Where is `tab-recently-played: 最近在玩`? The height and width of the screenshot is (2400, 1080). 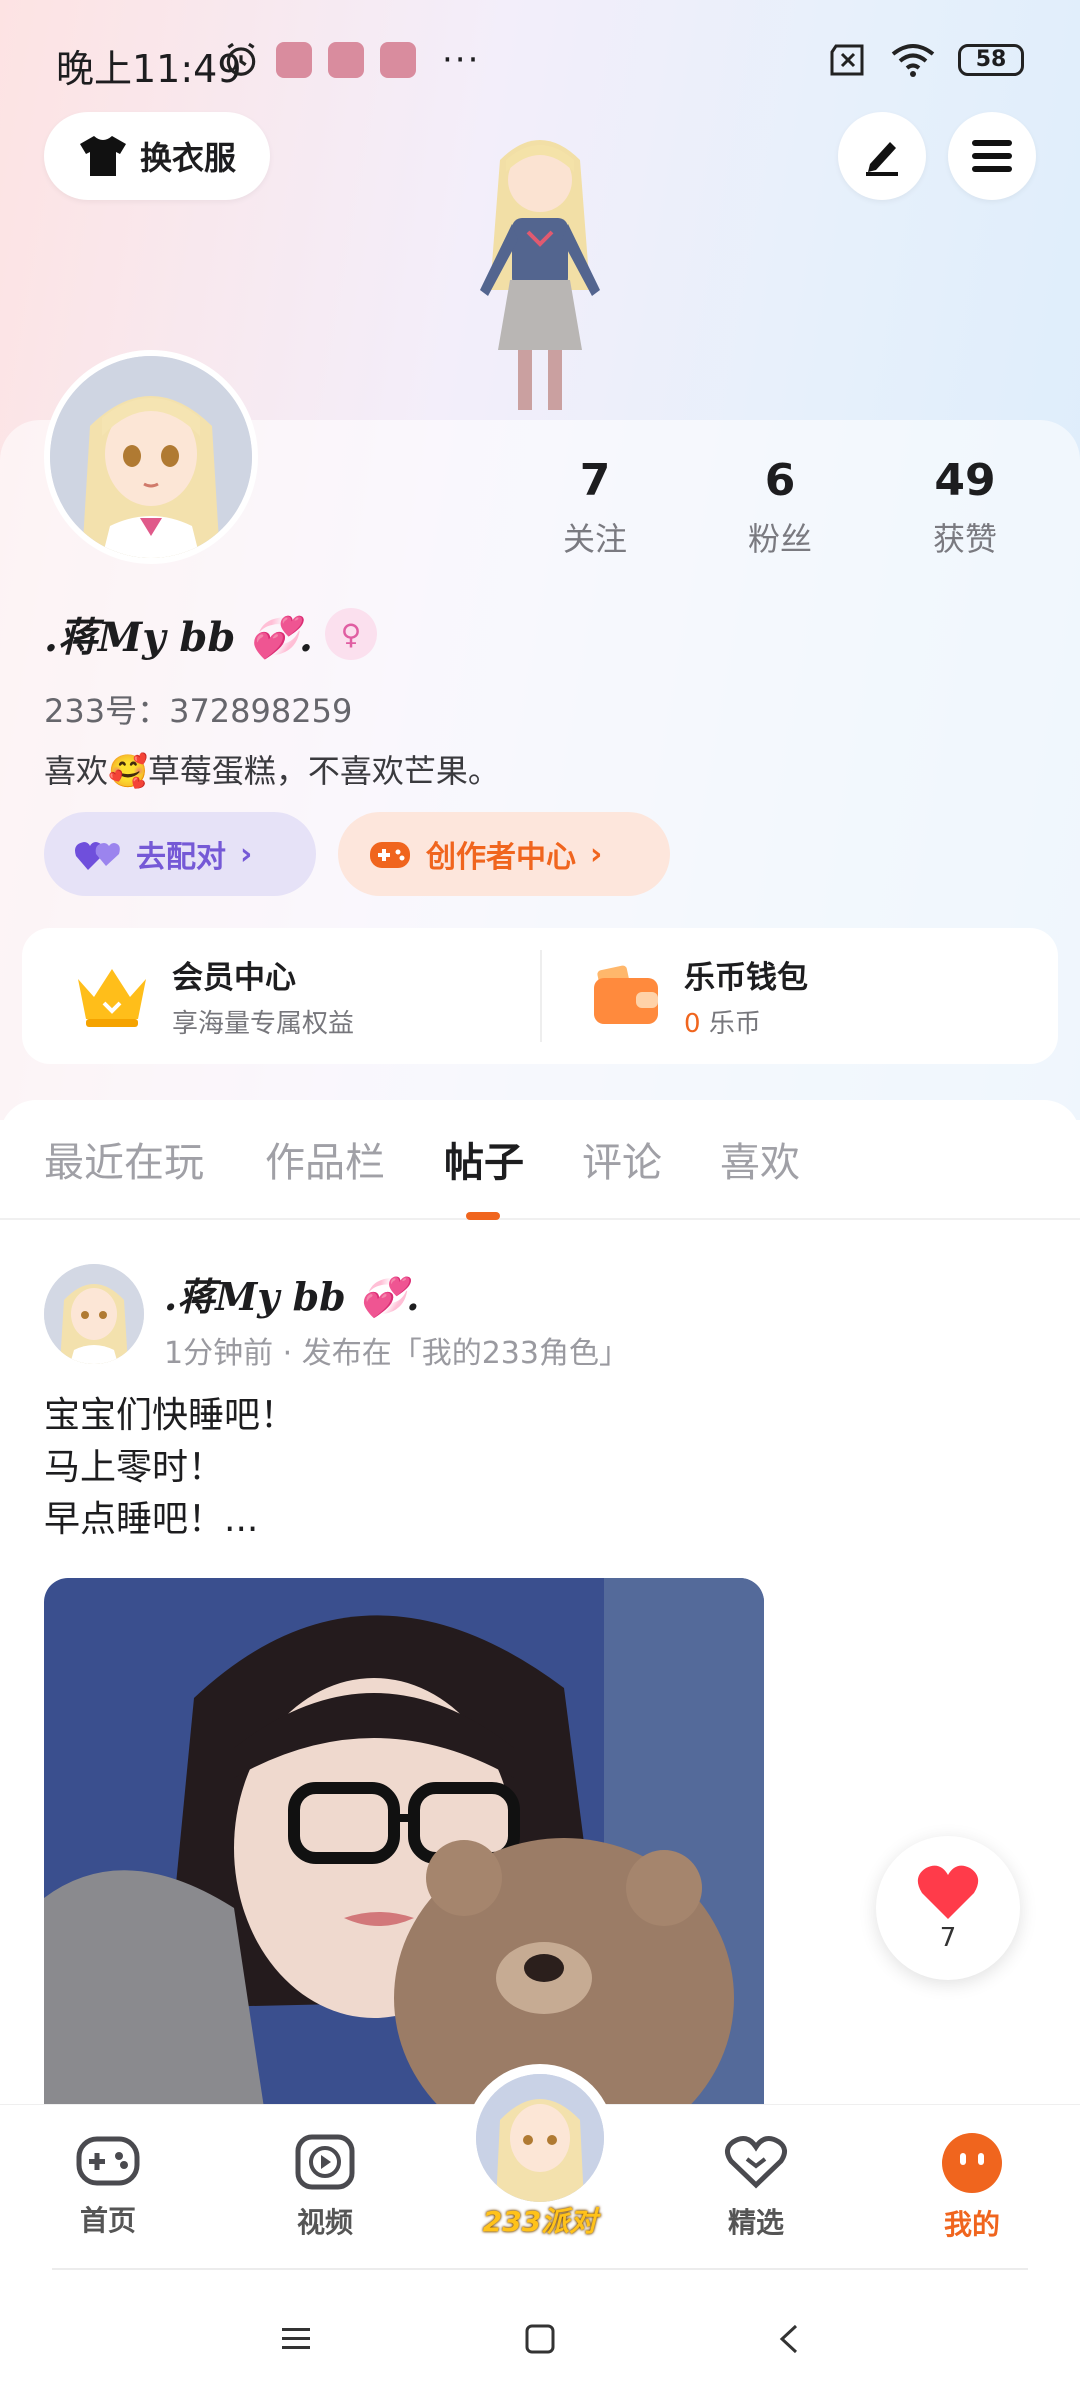 tab-recently-played: 最近在玩 is located at coordinates (124, 1159).